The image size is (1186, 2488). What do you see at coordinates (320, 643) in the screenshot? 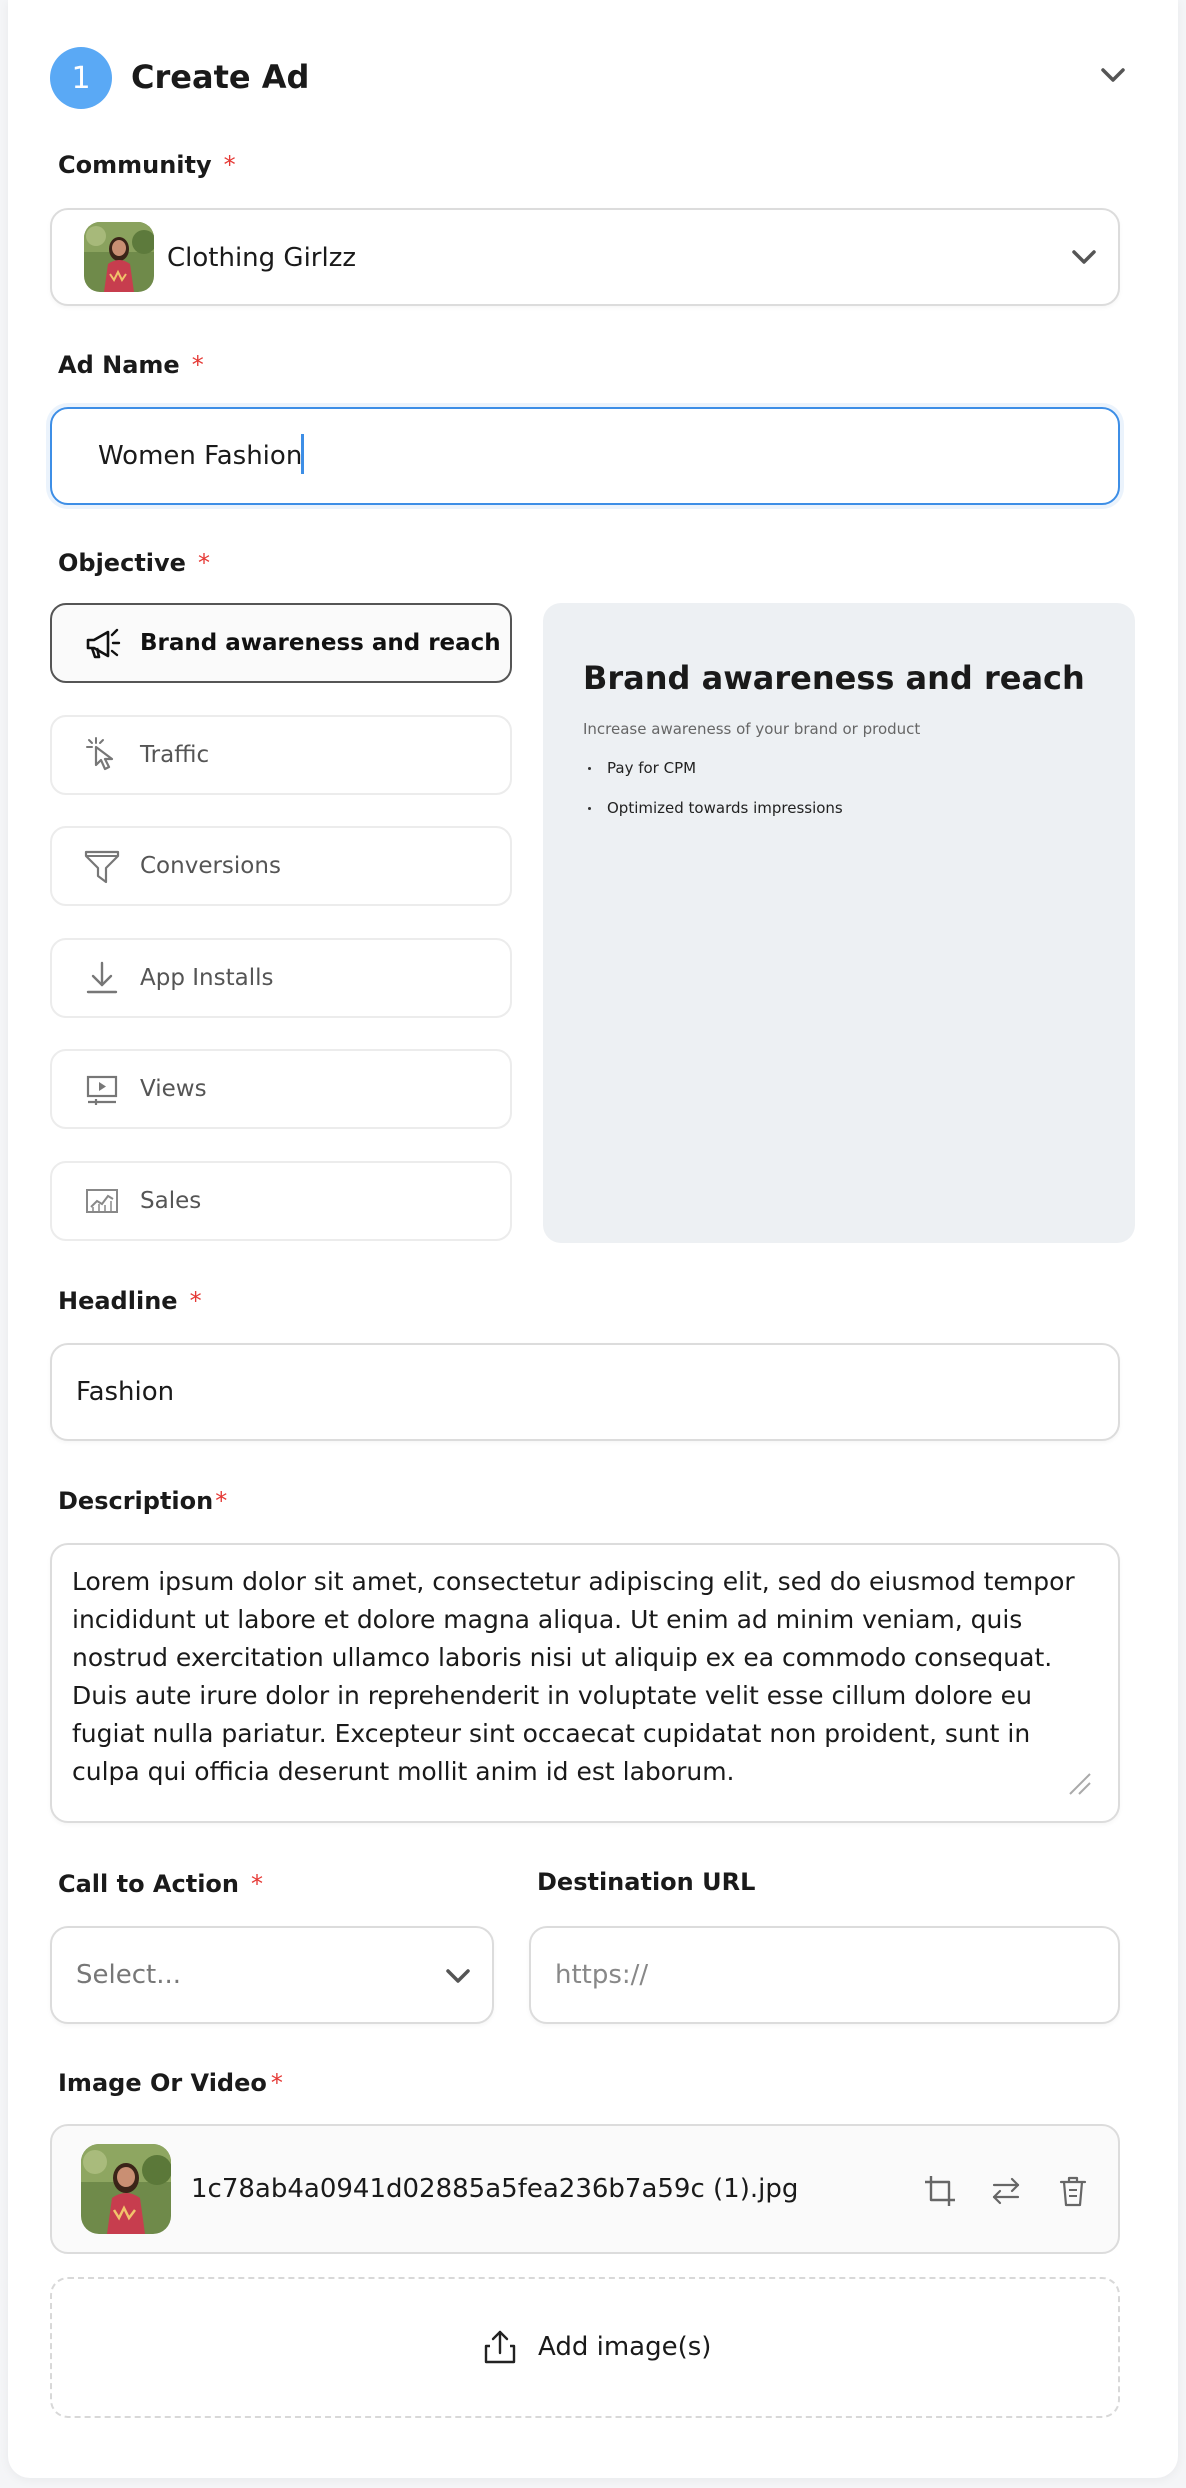
I see `objective-option-label: Brand awareness and reach` at bounding box center [320, 643].